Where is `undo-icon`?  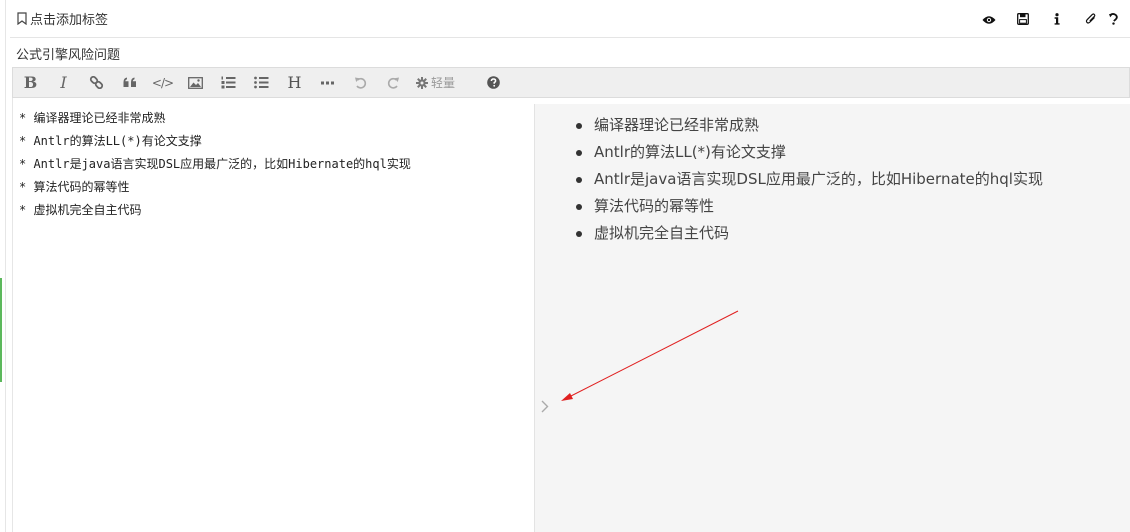 undo-icon is located at coordinates (360, 82).